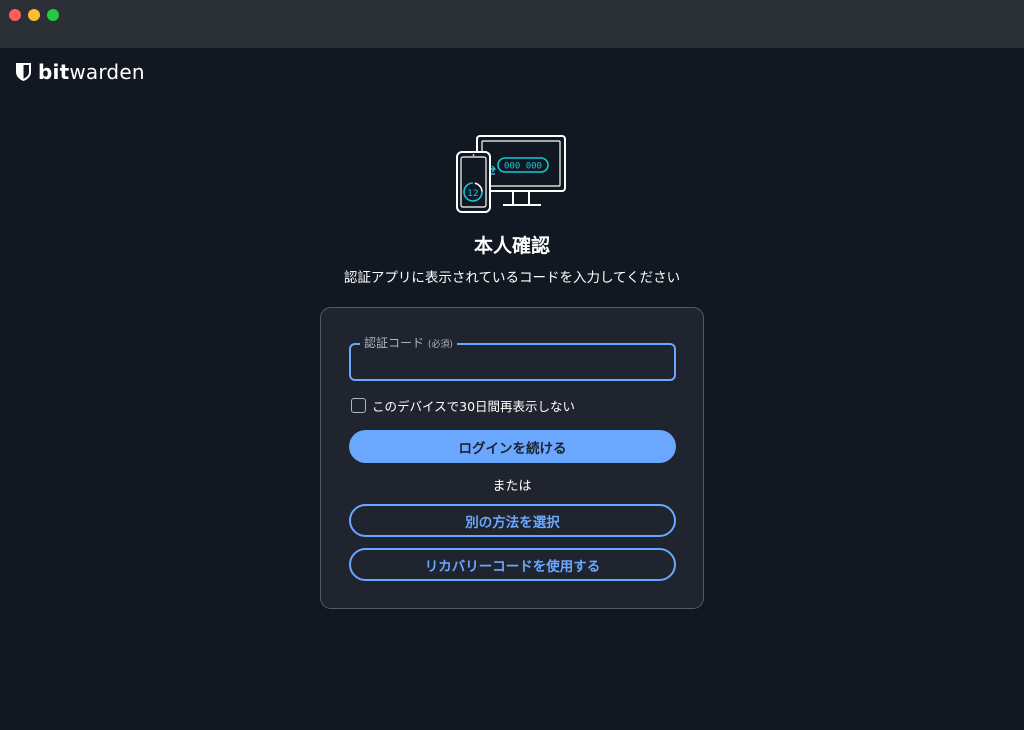 The image size is (1024, 730). What do you see at coordinates (23, 72) in the screenshot?
I see `shield-icon` at bounding box center [23, 72].